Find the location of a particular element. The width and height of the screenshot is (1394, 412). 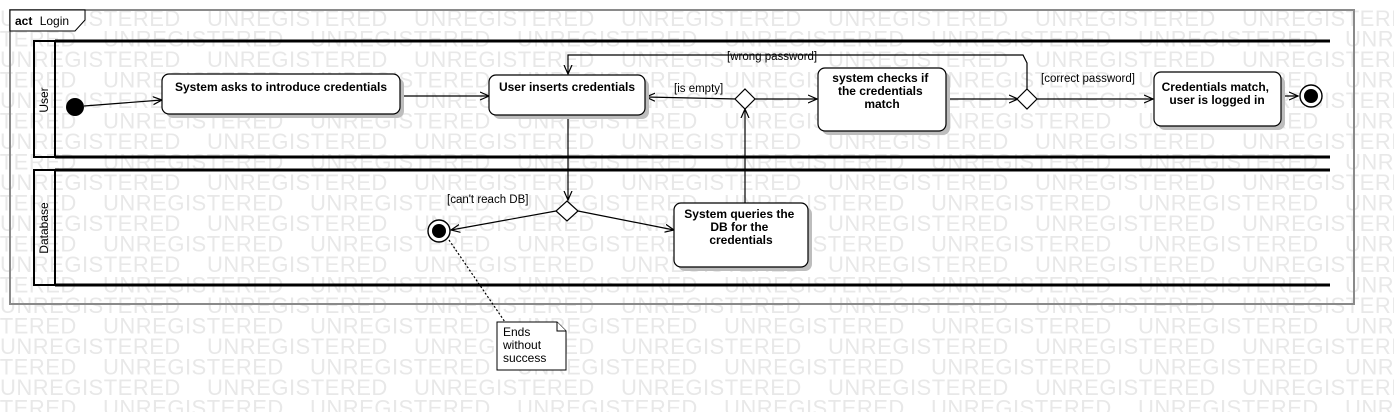

lane-user-label: User is located at coordinates (44, 99).